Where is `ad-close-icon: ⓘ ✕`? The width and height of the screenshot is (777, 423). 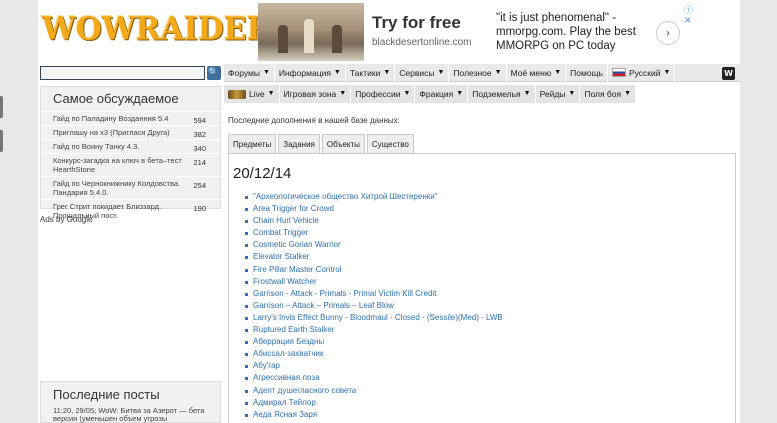
ad-close-icon: ⓘ ✕ is located at coordinates (693, 14).